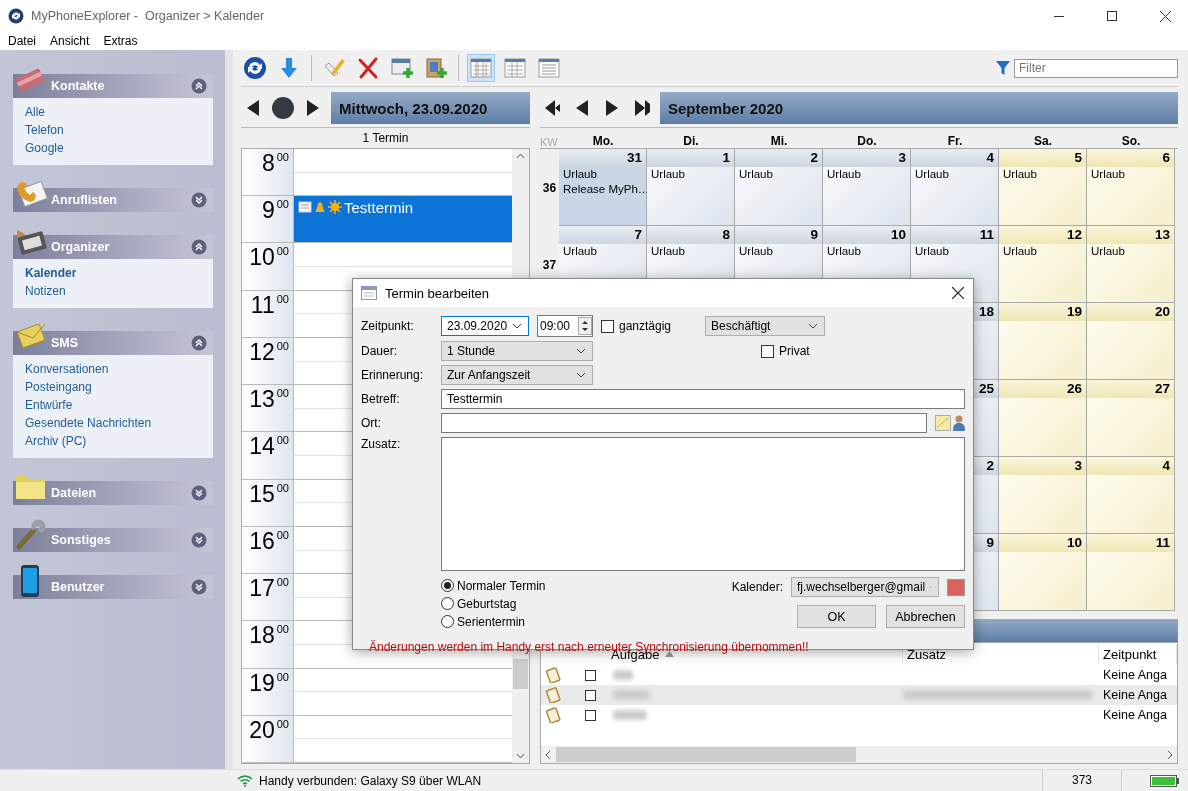 The height and width of the screenshot is (791, 1188). Describe the element at coordinates (859, 754) in the screenshot. I see `horizontal-scrollbar` at that location.